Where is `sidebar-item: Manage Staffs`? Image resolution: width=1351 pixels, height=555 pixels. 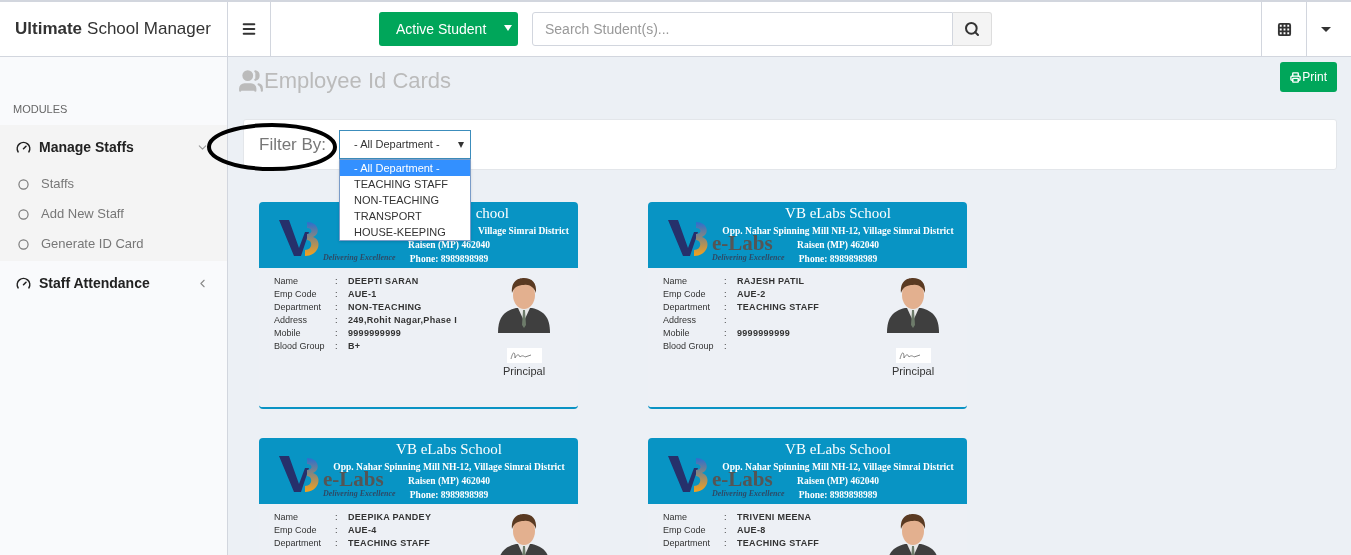
sidebar-item: Manage Staffs is located at coordinates (113, 147).